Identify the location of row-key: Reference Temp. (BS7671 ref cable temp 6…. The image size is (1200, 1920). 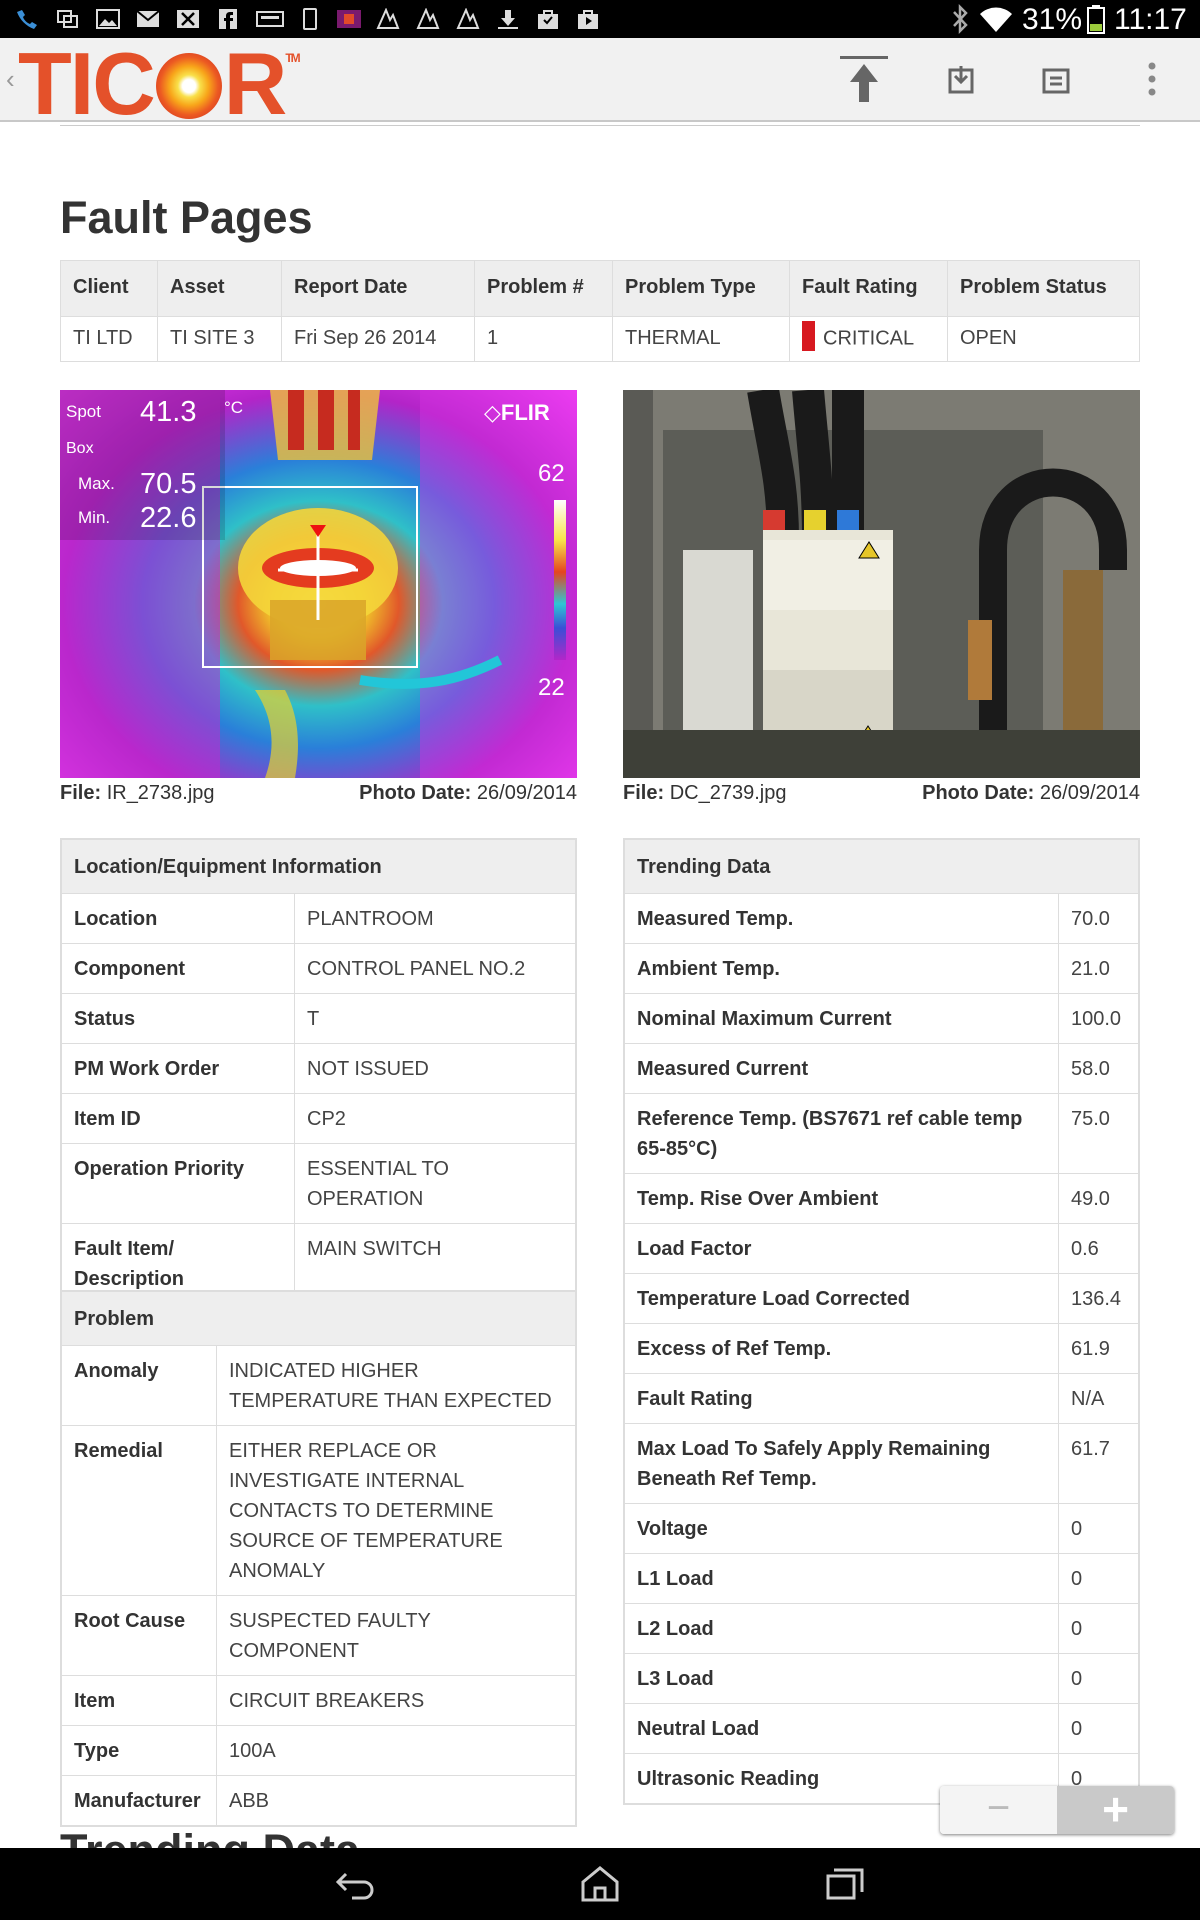
(841, 1133).